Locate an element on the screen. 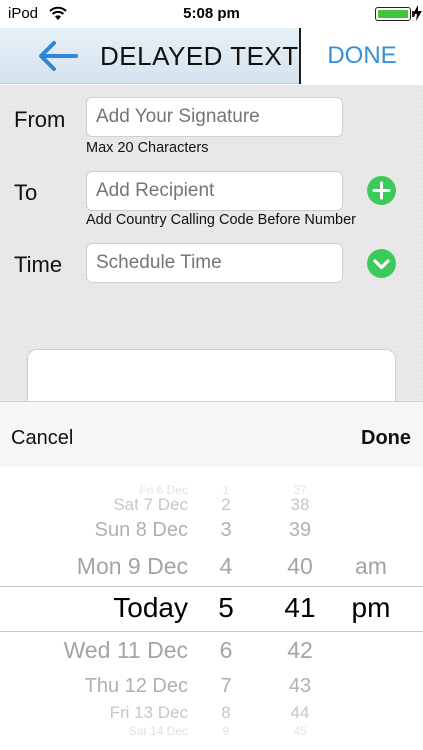 This screenshot has height=750, width=423. plus-circle-icon is located at coordinates (381, 190).